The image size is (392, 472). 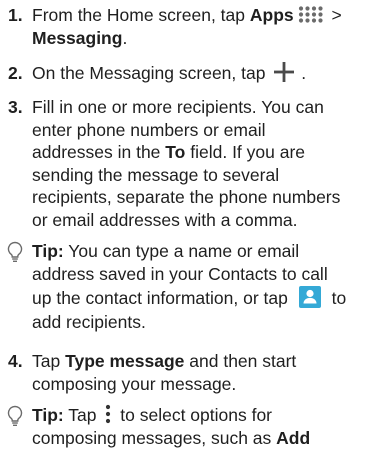 What do you see at coordinates (15, 15) in the screenshot?
I see `step-number: 1.` at bounding box center [15, 15].